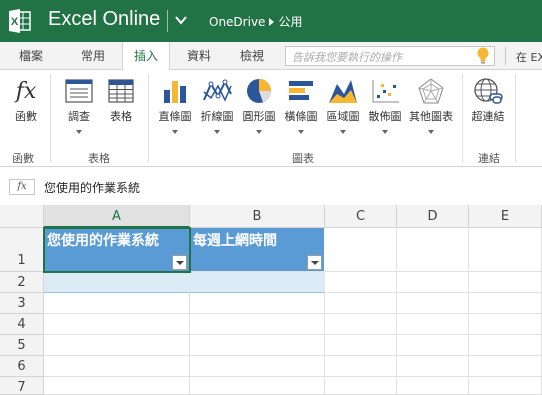 This screenshot has height=395, width=542. I want to click on line-chart-button: 折線圖, so click(217, 105).